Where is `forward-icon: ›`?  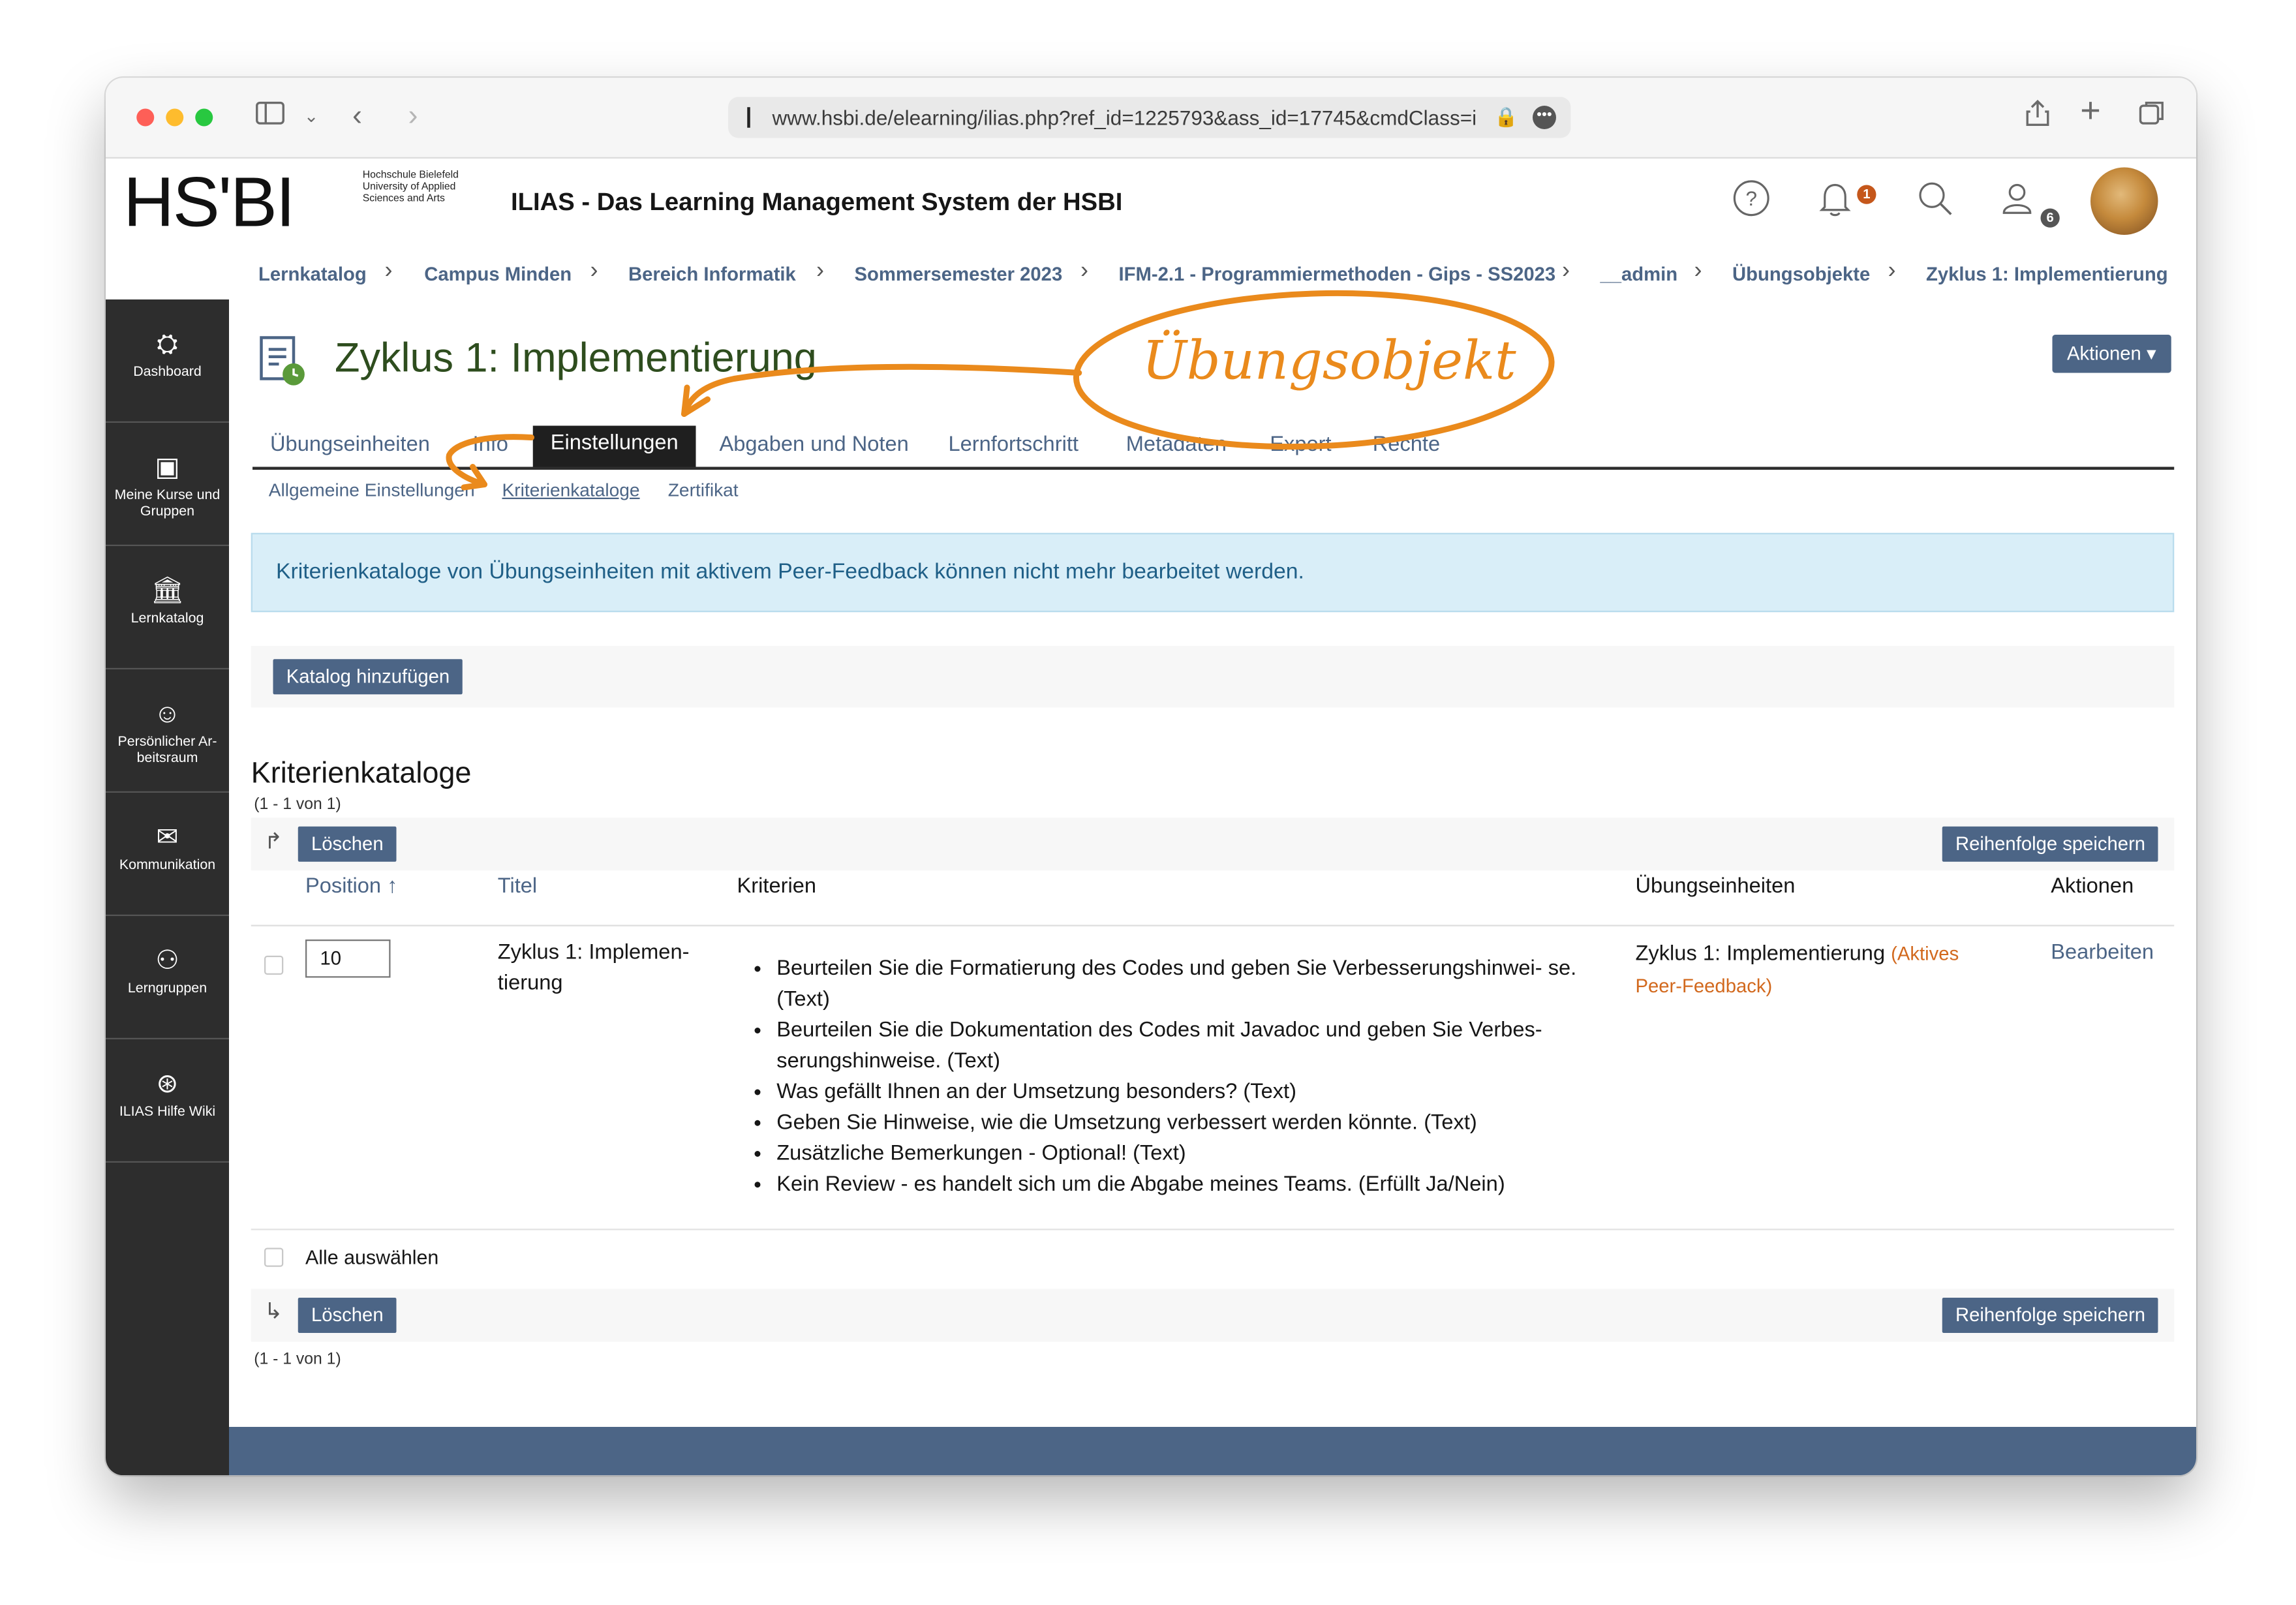
forward-icon: › is located at coordinates (413, 116).